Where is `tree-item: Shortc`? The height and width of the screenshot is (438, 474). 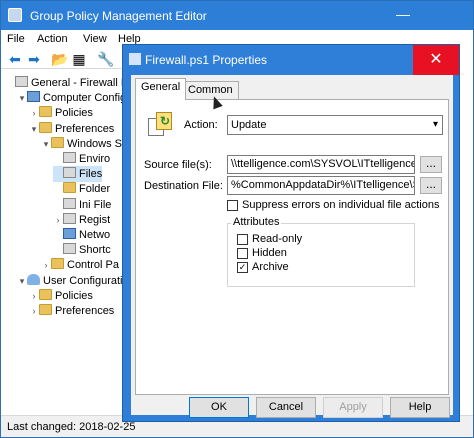 tree-item: Shortc is located at coordinates (82, 250).